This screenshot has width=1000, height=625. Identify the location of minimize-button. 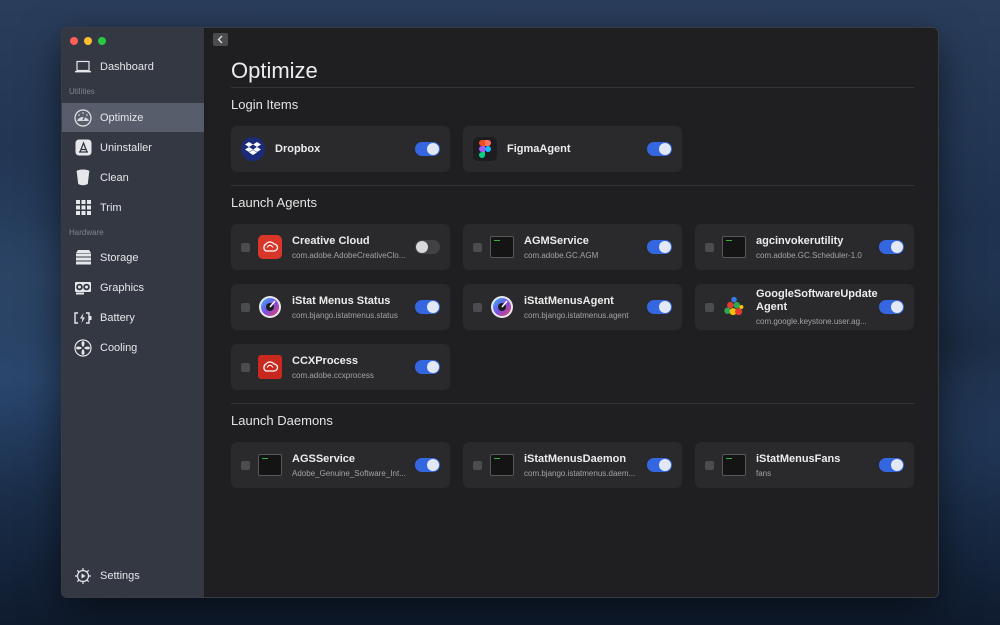
(88, 41).